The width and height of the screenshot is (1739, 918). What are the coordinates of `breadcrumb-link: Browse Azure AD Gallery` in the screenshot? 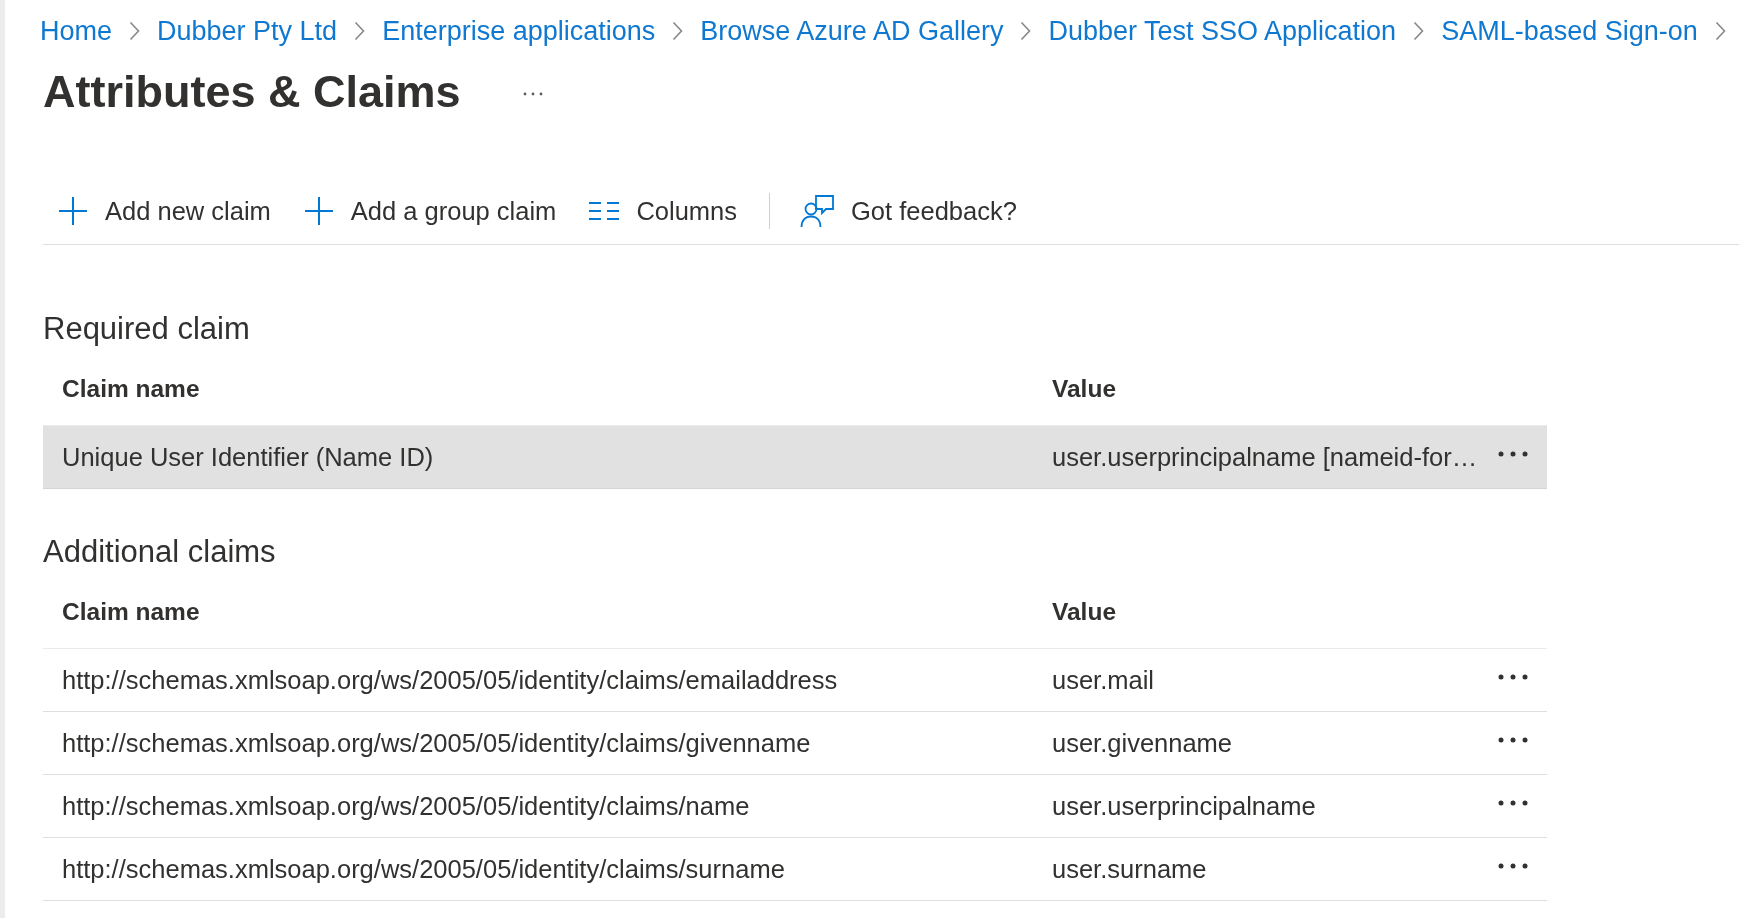 It's located at (852, 31).